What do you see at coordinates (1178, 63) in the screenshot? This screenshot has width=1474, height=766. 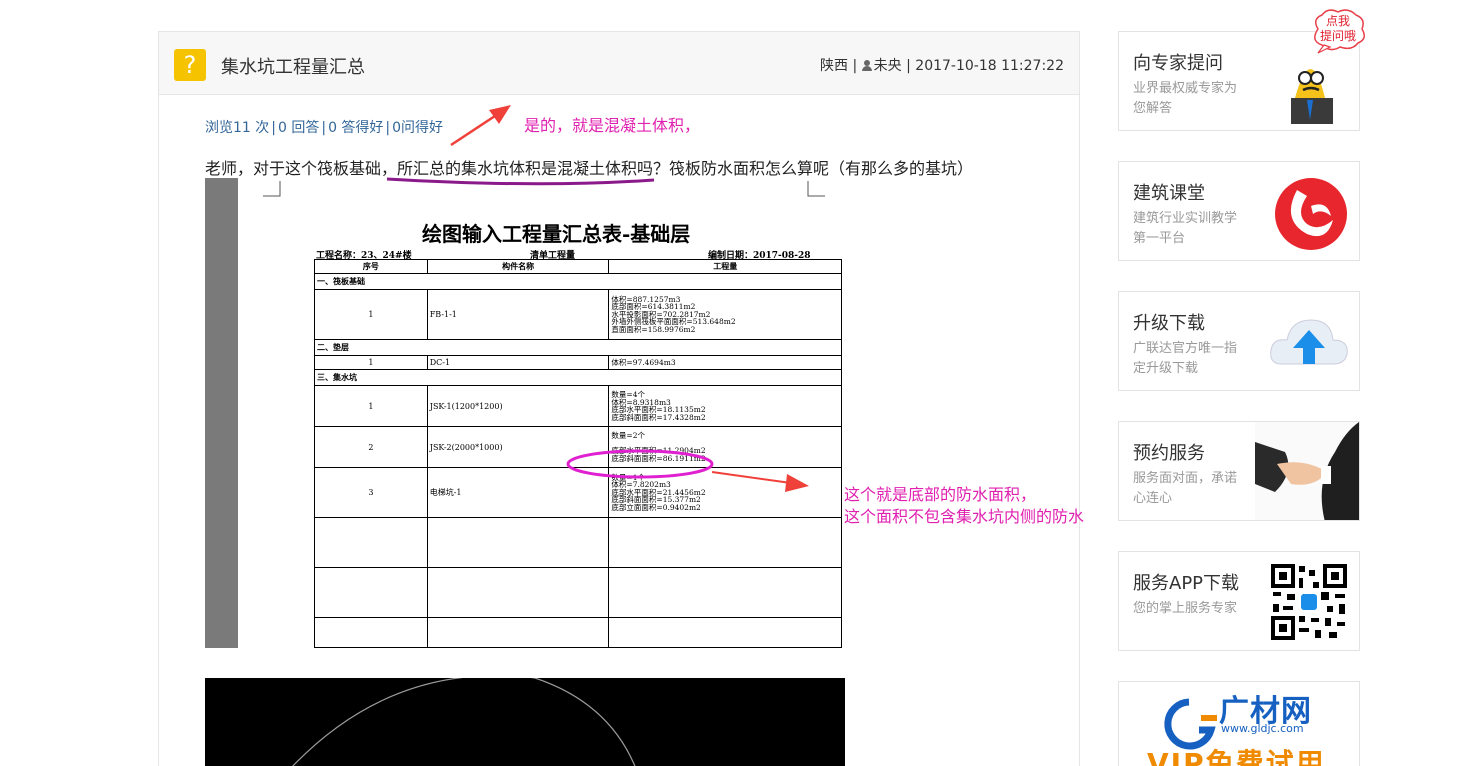 I see `card-title: 向专家提问` at bounding box center [1178, 63].